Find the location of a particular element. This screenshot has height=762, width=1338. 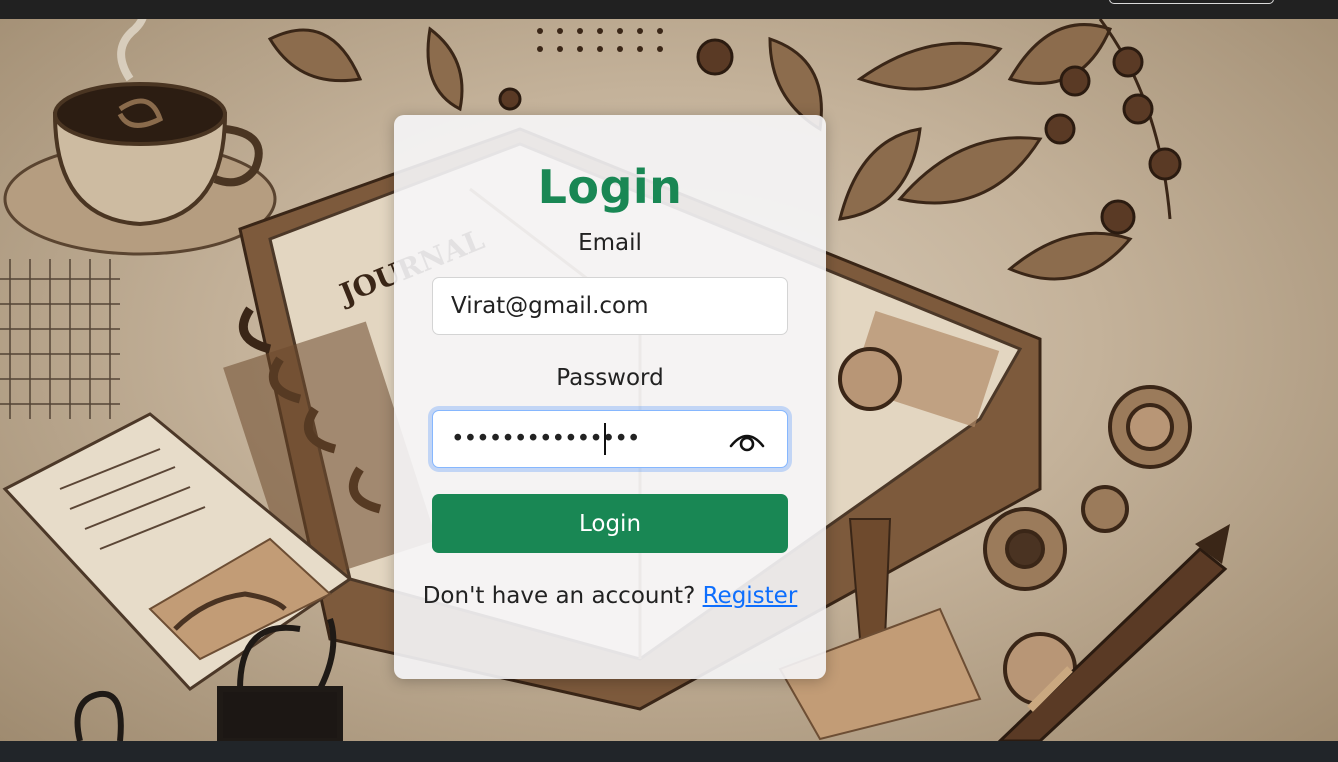

dots-illustration is located at coordinates (600, 40).